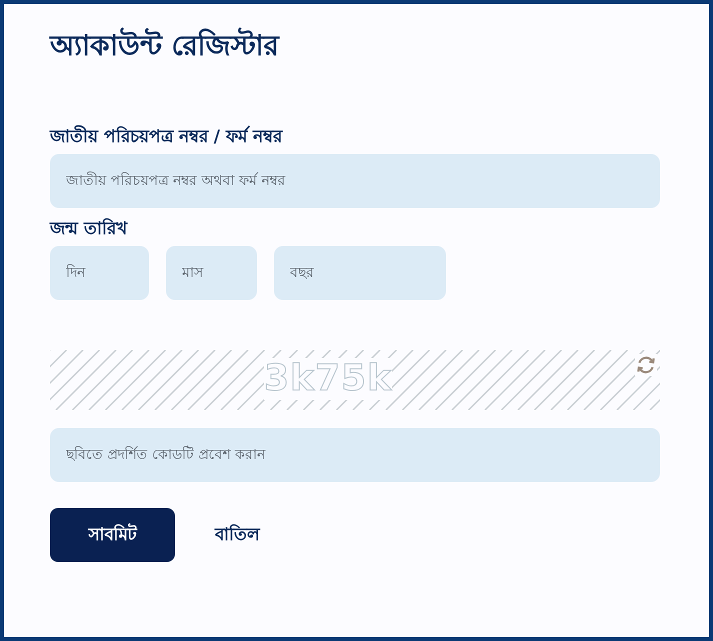  I want to click on refresh-icon, so click(646, 365).